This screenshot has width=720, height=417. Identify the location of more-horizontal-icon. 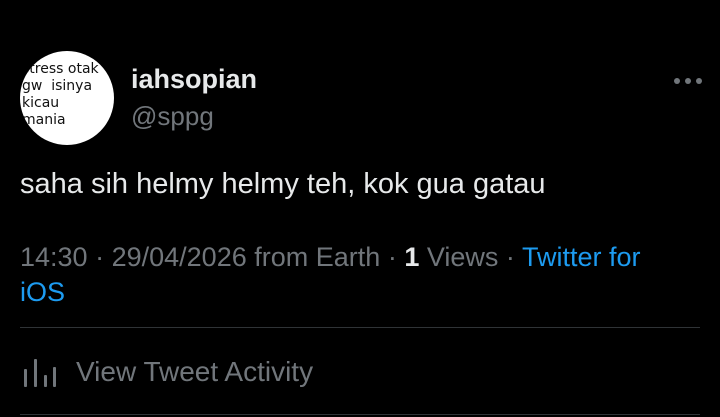
(688, 81).